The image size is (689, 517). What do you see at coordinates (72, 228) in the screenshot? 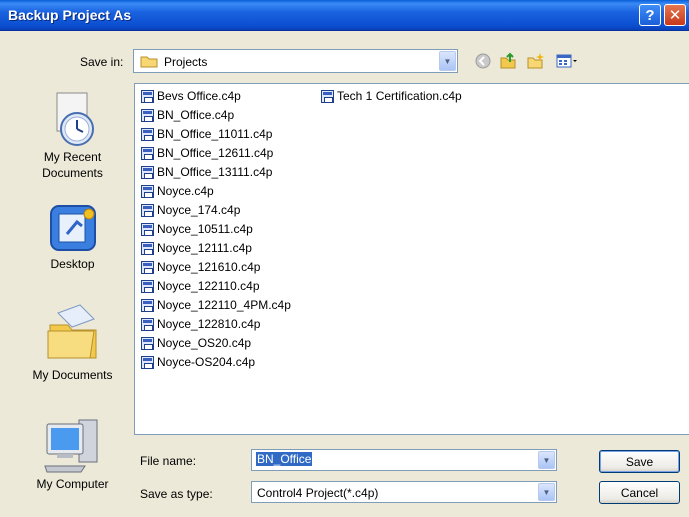
I see `desktop-icon` at bounding box center [72, 228].